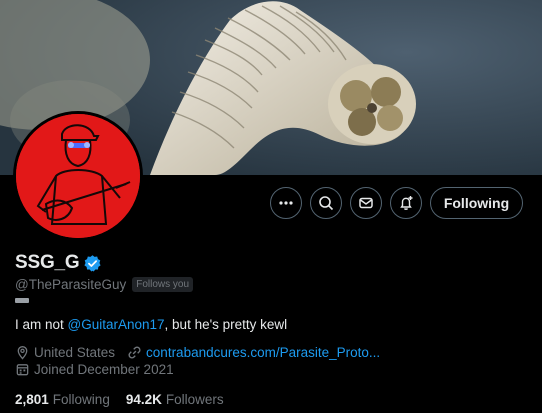 The image size is (542, 413). Describe the element at coordinates (47, 262) in the screenshot. I see `display-name: SSG_G` at that location.